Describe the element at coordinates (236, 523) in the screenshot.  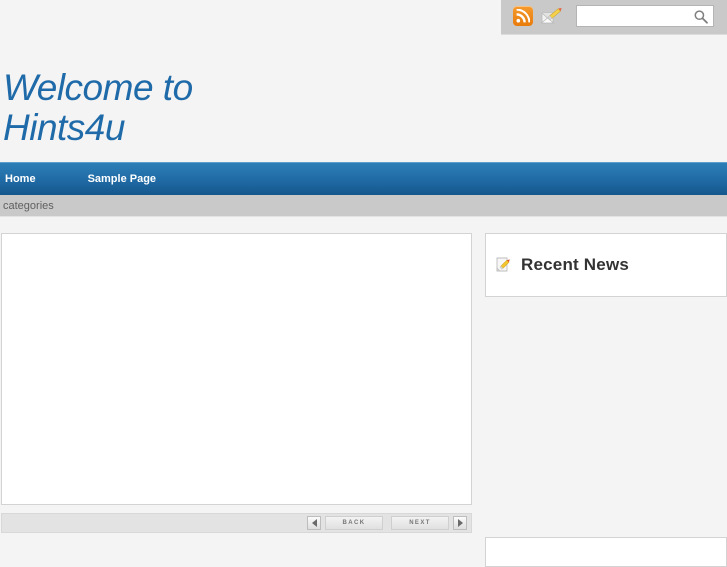
I see `content-pager: BACK NEXT` at that location.